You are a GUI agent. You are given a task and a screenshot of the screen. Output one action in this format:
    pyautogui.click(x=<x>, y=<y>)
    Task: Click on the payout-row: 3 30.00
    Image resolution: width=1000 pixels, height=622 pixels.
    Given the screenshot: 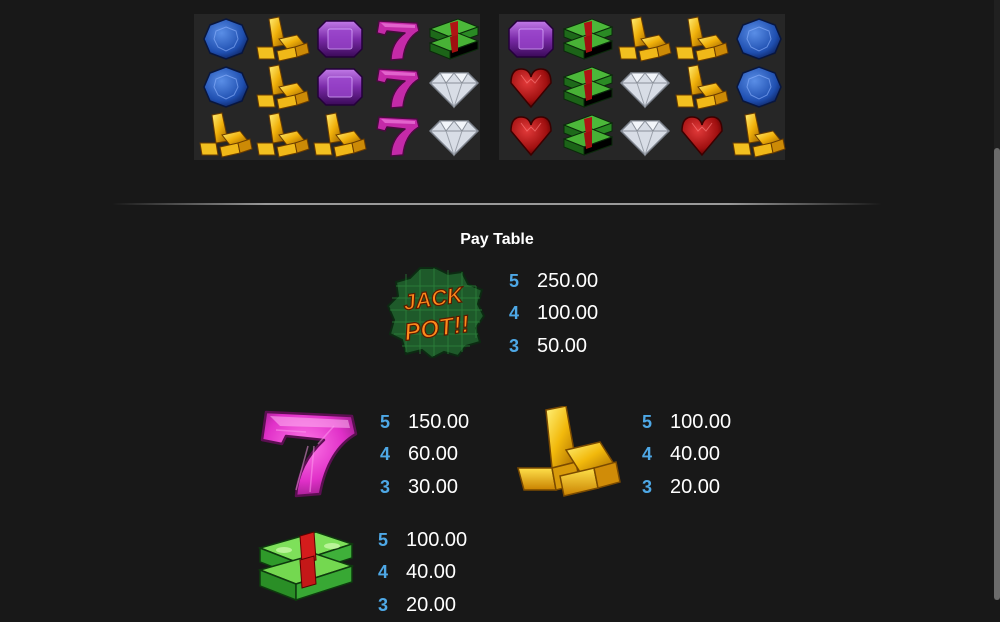 What is the action you would take?
    pyautogui.click(x=424, y=487)
    